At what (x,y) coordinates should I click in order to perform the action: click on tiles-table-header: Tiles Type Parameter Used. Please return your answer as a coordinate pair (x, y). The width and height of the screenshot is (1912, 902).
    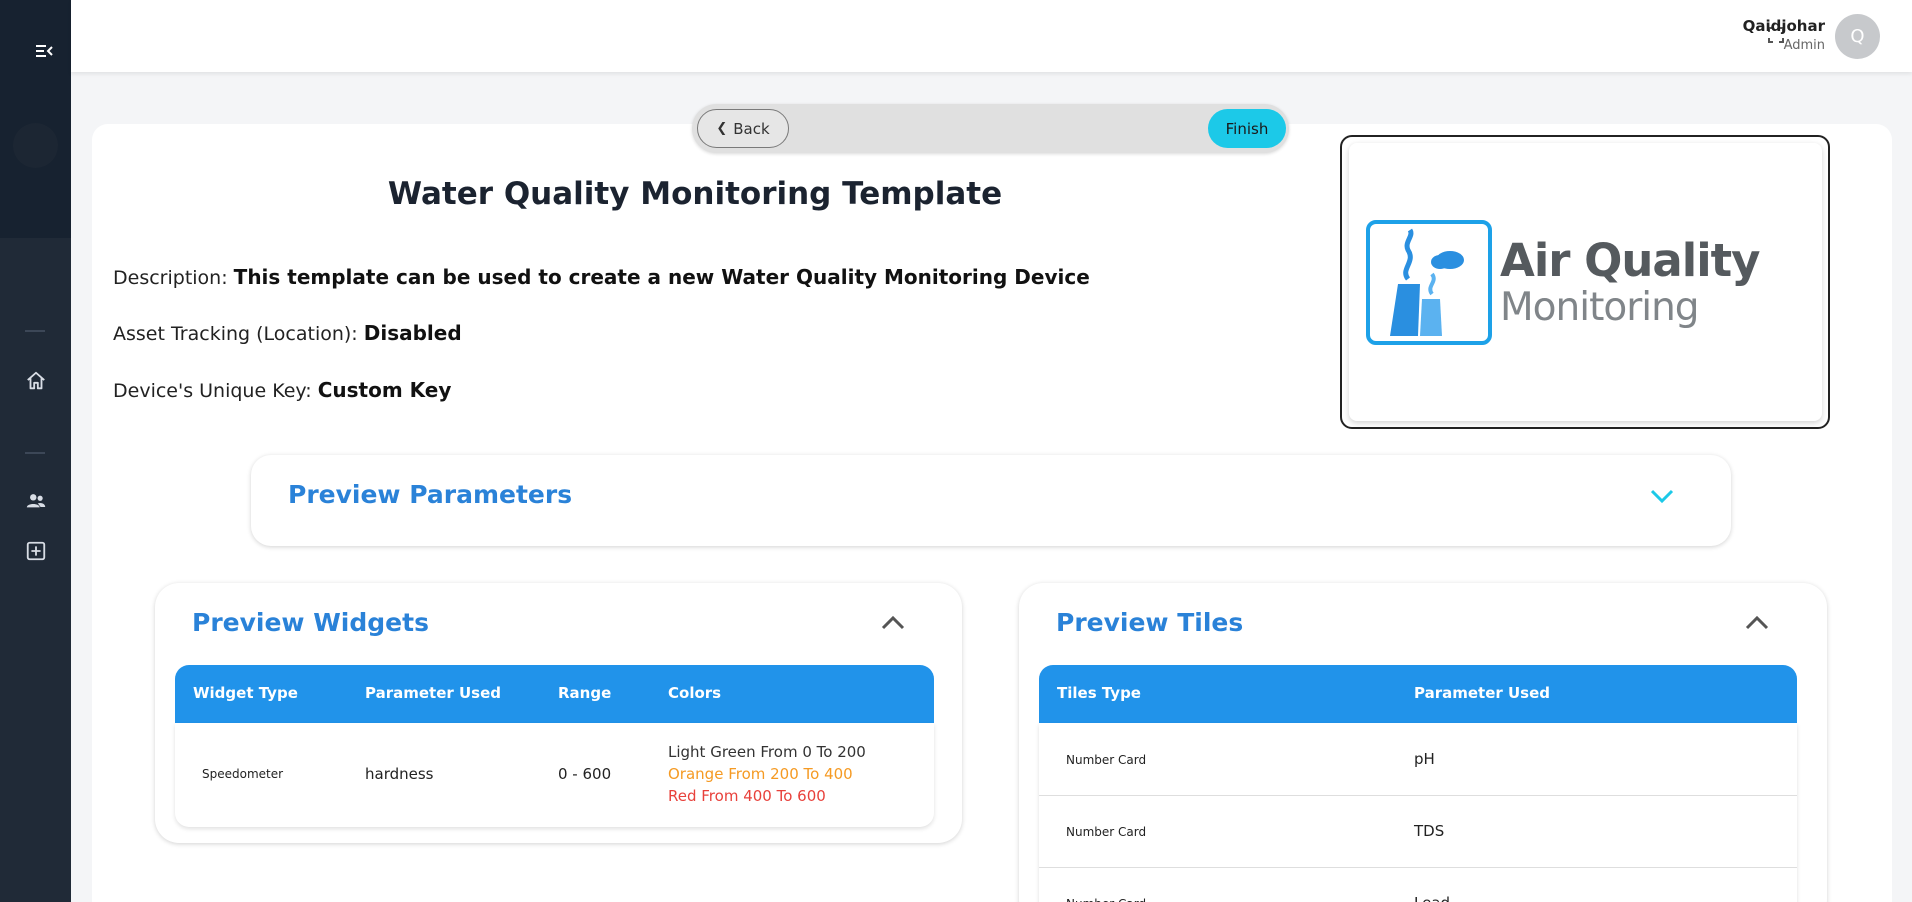
    Looking at the image, I should click on (1418, 694).